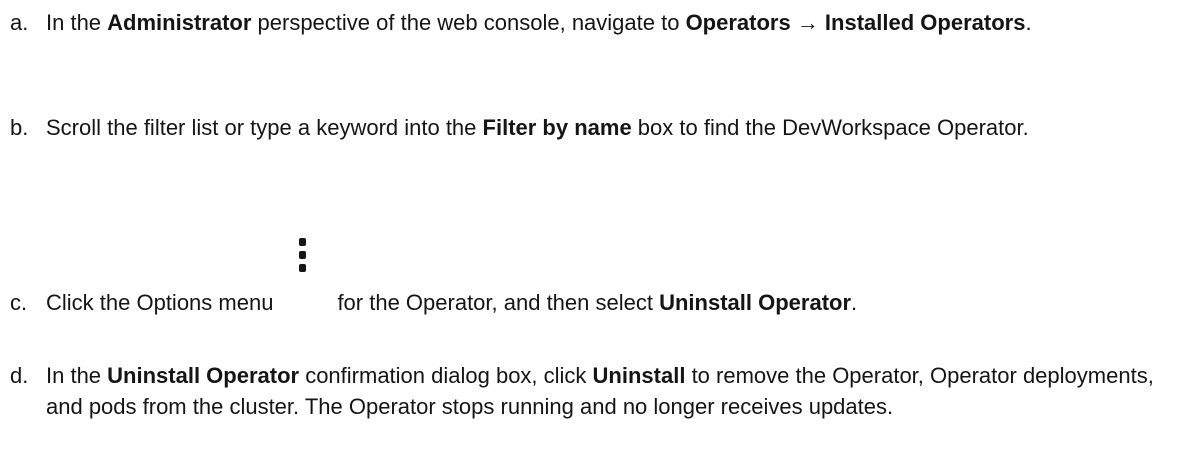 The width and height of the screenshot is (1189, 451). Describe the element at coordinates (19, 22) in the screenshot. I see `step-marker: a.` at that location.